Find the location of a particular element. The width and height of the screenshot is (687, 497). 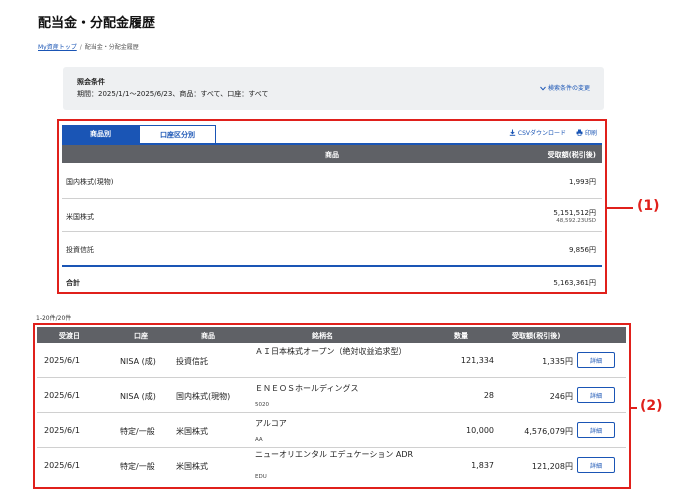

breadcrumb-current: 配当金・分配金履歴 is located at coordinates (111, 47).